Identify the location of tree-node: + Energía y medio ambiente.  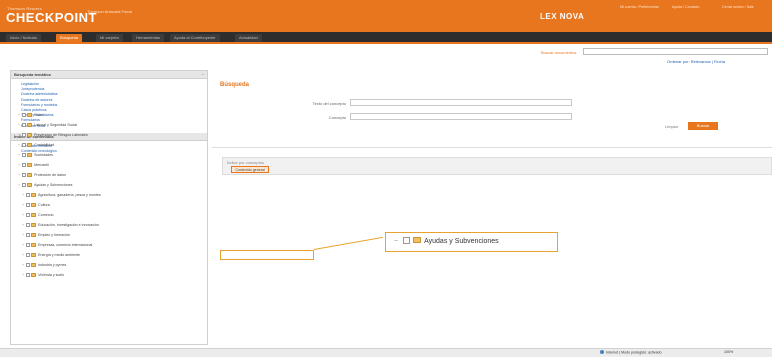
(118, 257).